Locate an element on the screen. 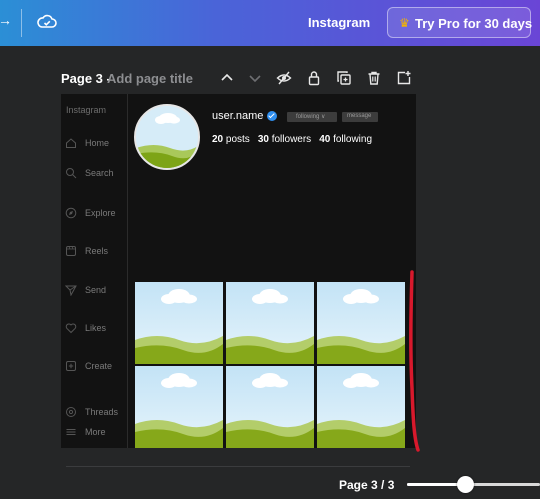  top-toolbar: → Instagram ♛ Try Pro for 30 days is located at coordinates (270, 23).